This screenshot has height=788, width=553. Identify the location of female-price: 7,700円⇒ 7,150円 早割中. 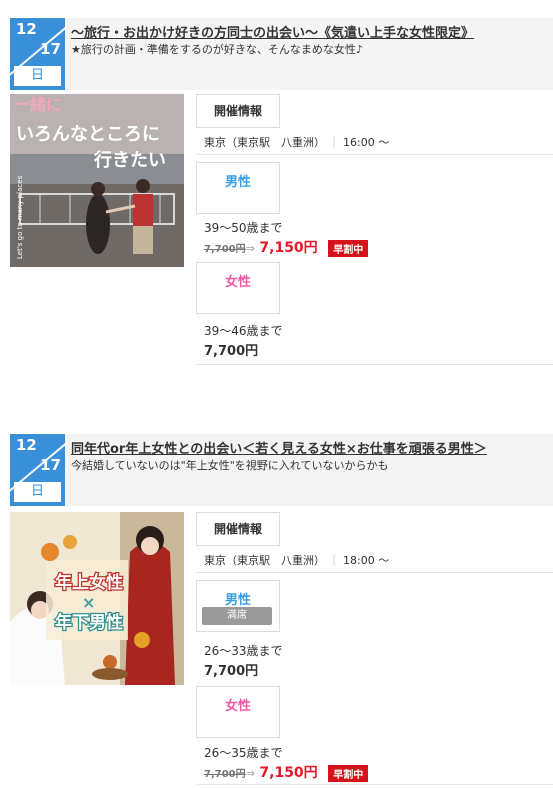
(286, 772).